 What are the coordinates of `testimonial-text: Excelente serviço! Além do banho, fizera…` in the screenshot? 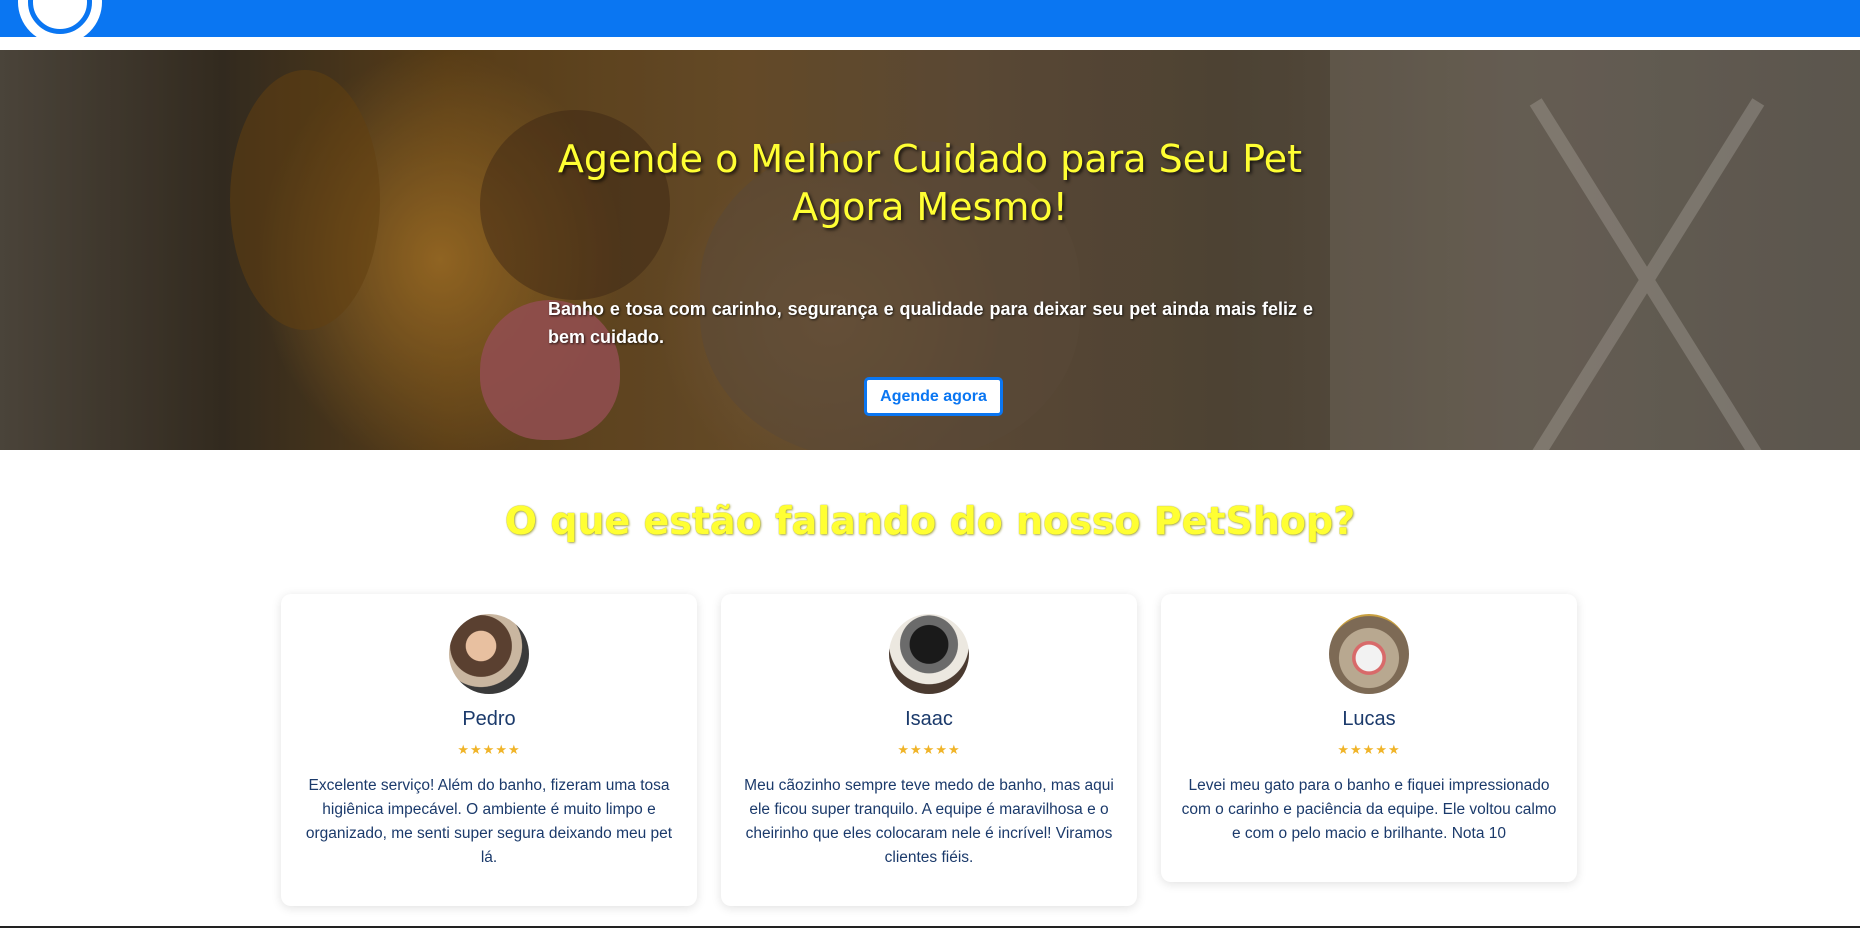 It's located at (489, 821).